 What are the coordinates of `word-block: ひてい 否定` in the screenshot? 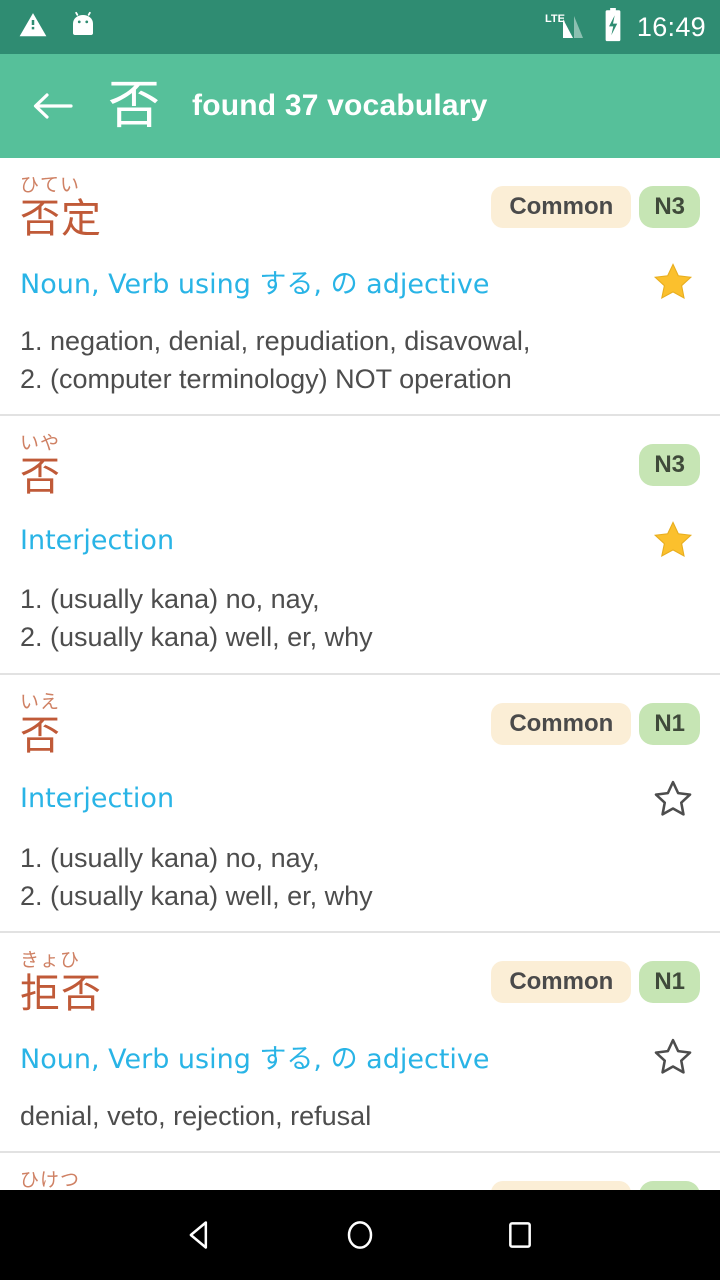 It's located at (61, 208).